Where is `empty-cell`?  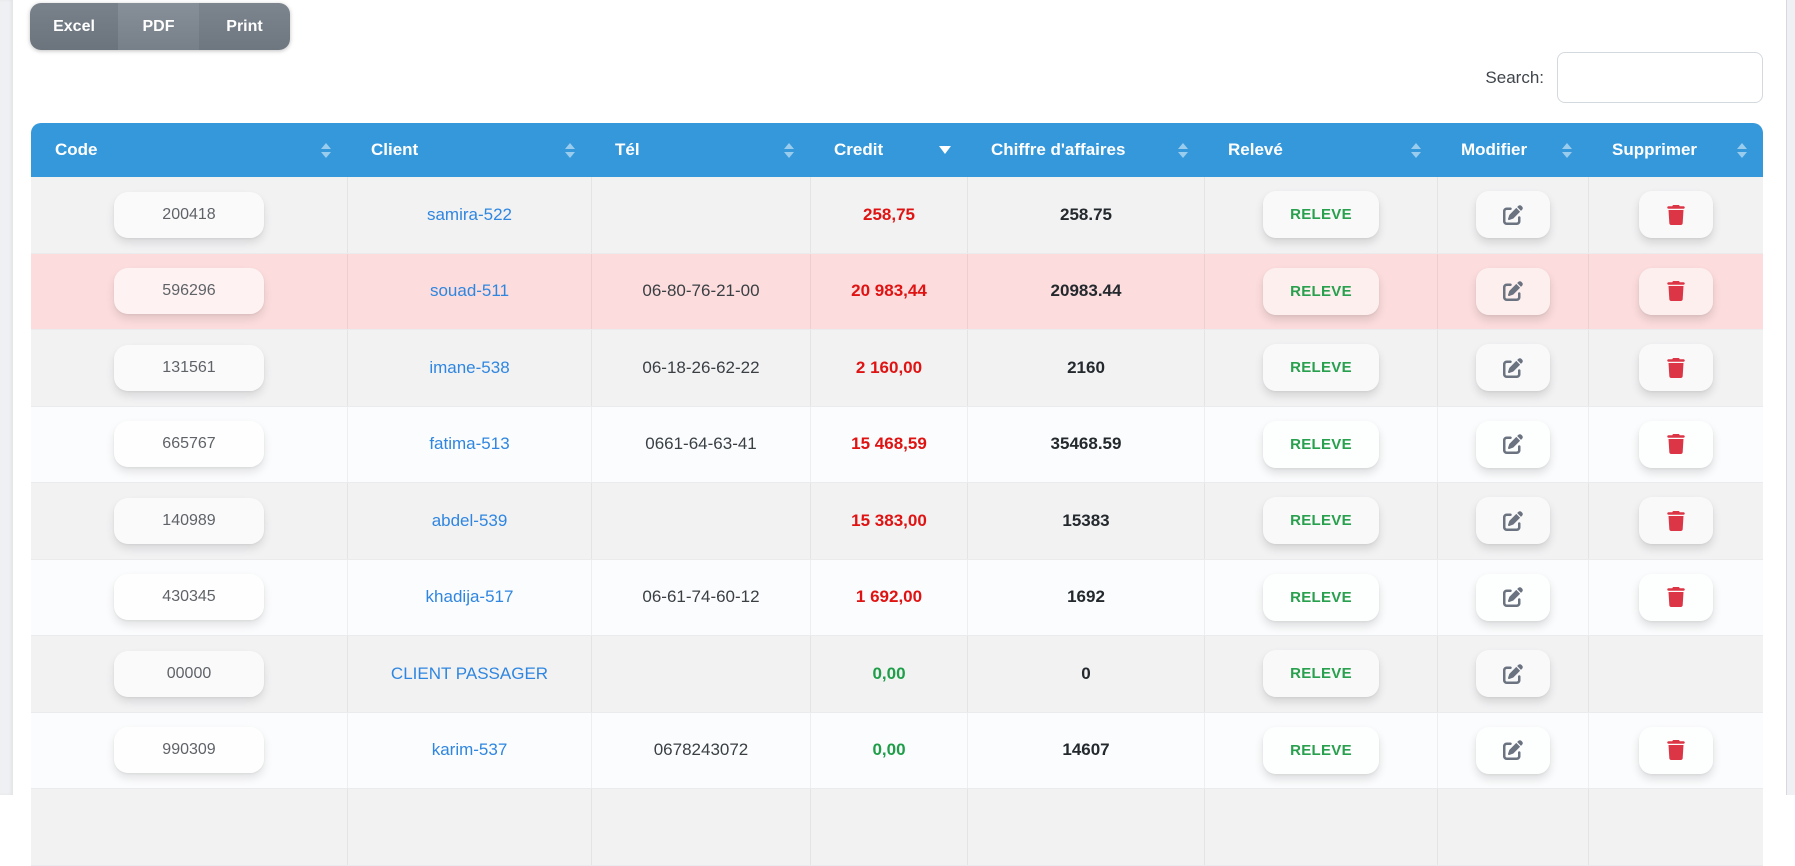 empty-cell is located at coordinates (1085, 827).